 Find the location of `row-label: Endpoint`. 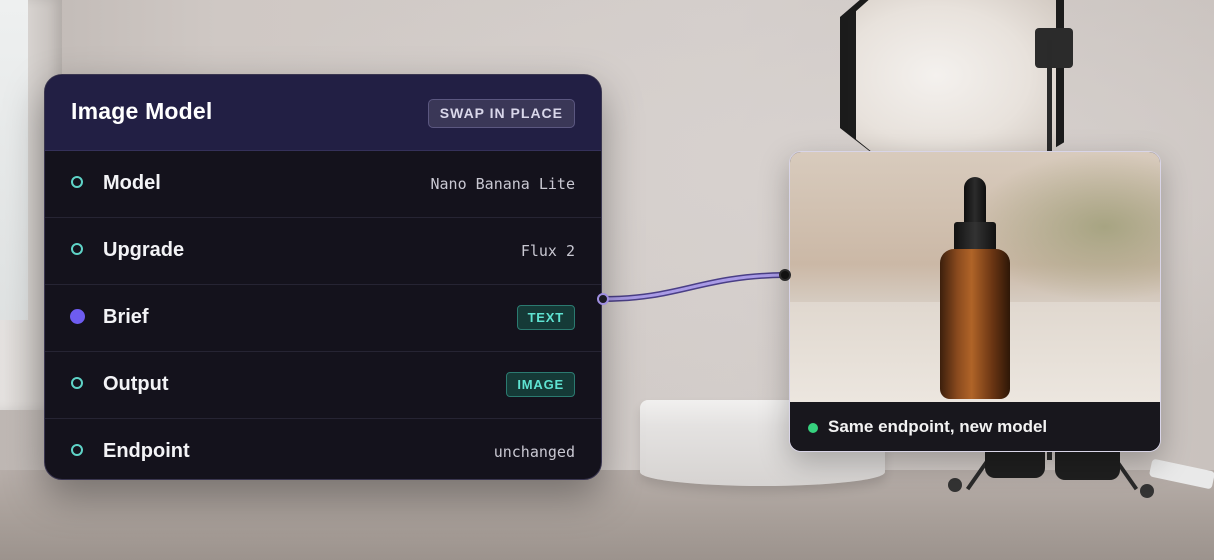

row-label: Endpoint is located at coordinates (146, 451).